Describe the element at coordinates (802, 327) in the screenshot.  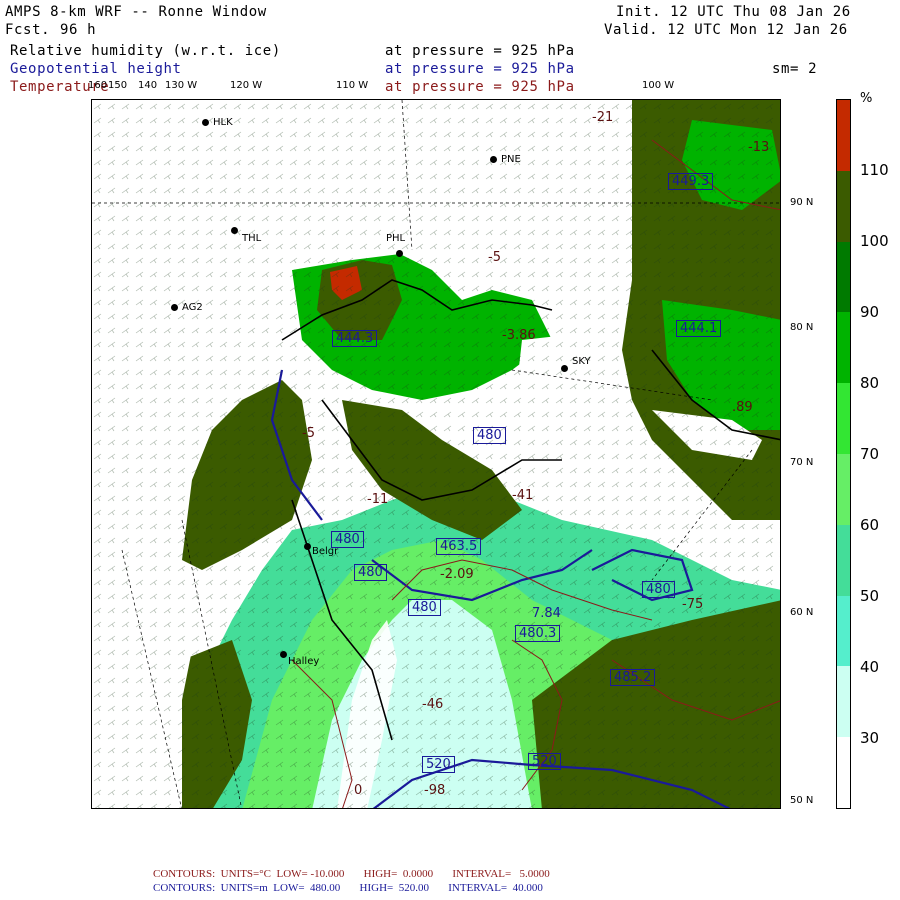
I see `lat-label: 80 N` at that location.